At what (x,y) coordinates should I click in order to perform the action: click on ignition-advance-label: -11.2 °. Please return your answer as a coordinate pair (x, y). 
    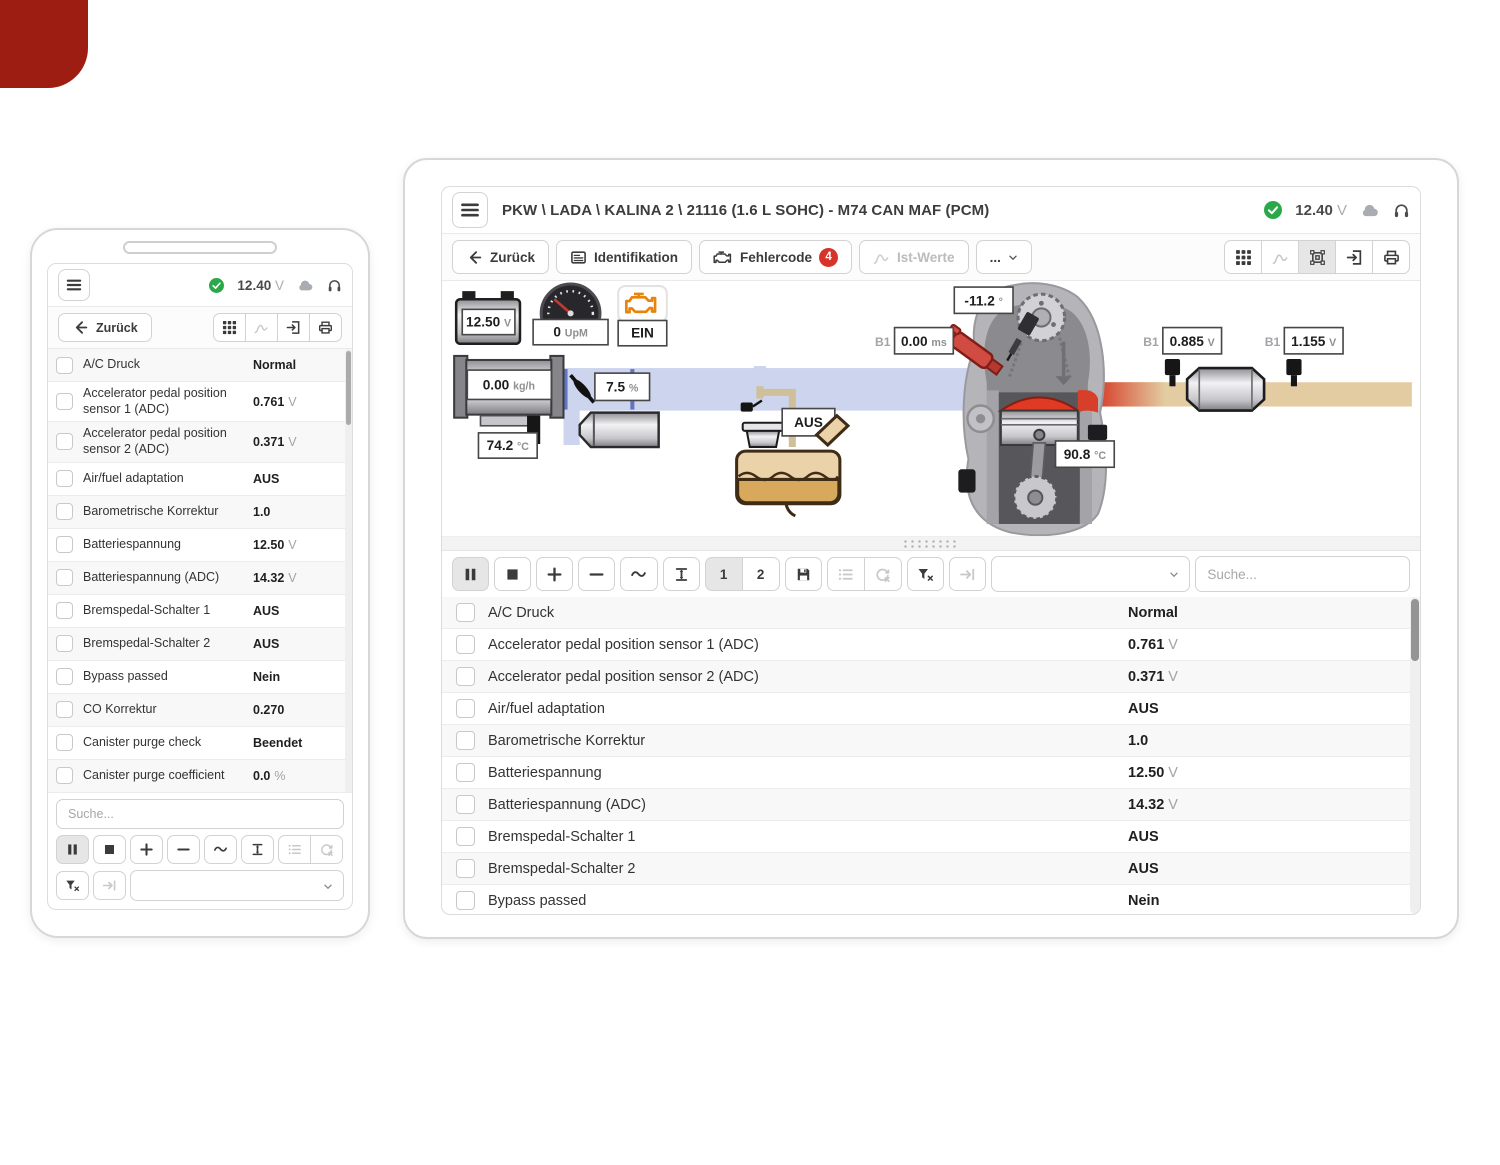
    Looking at the image, I should click on (983, 300).